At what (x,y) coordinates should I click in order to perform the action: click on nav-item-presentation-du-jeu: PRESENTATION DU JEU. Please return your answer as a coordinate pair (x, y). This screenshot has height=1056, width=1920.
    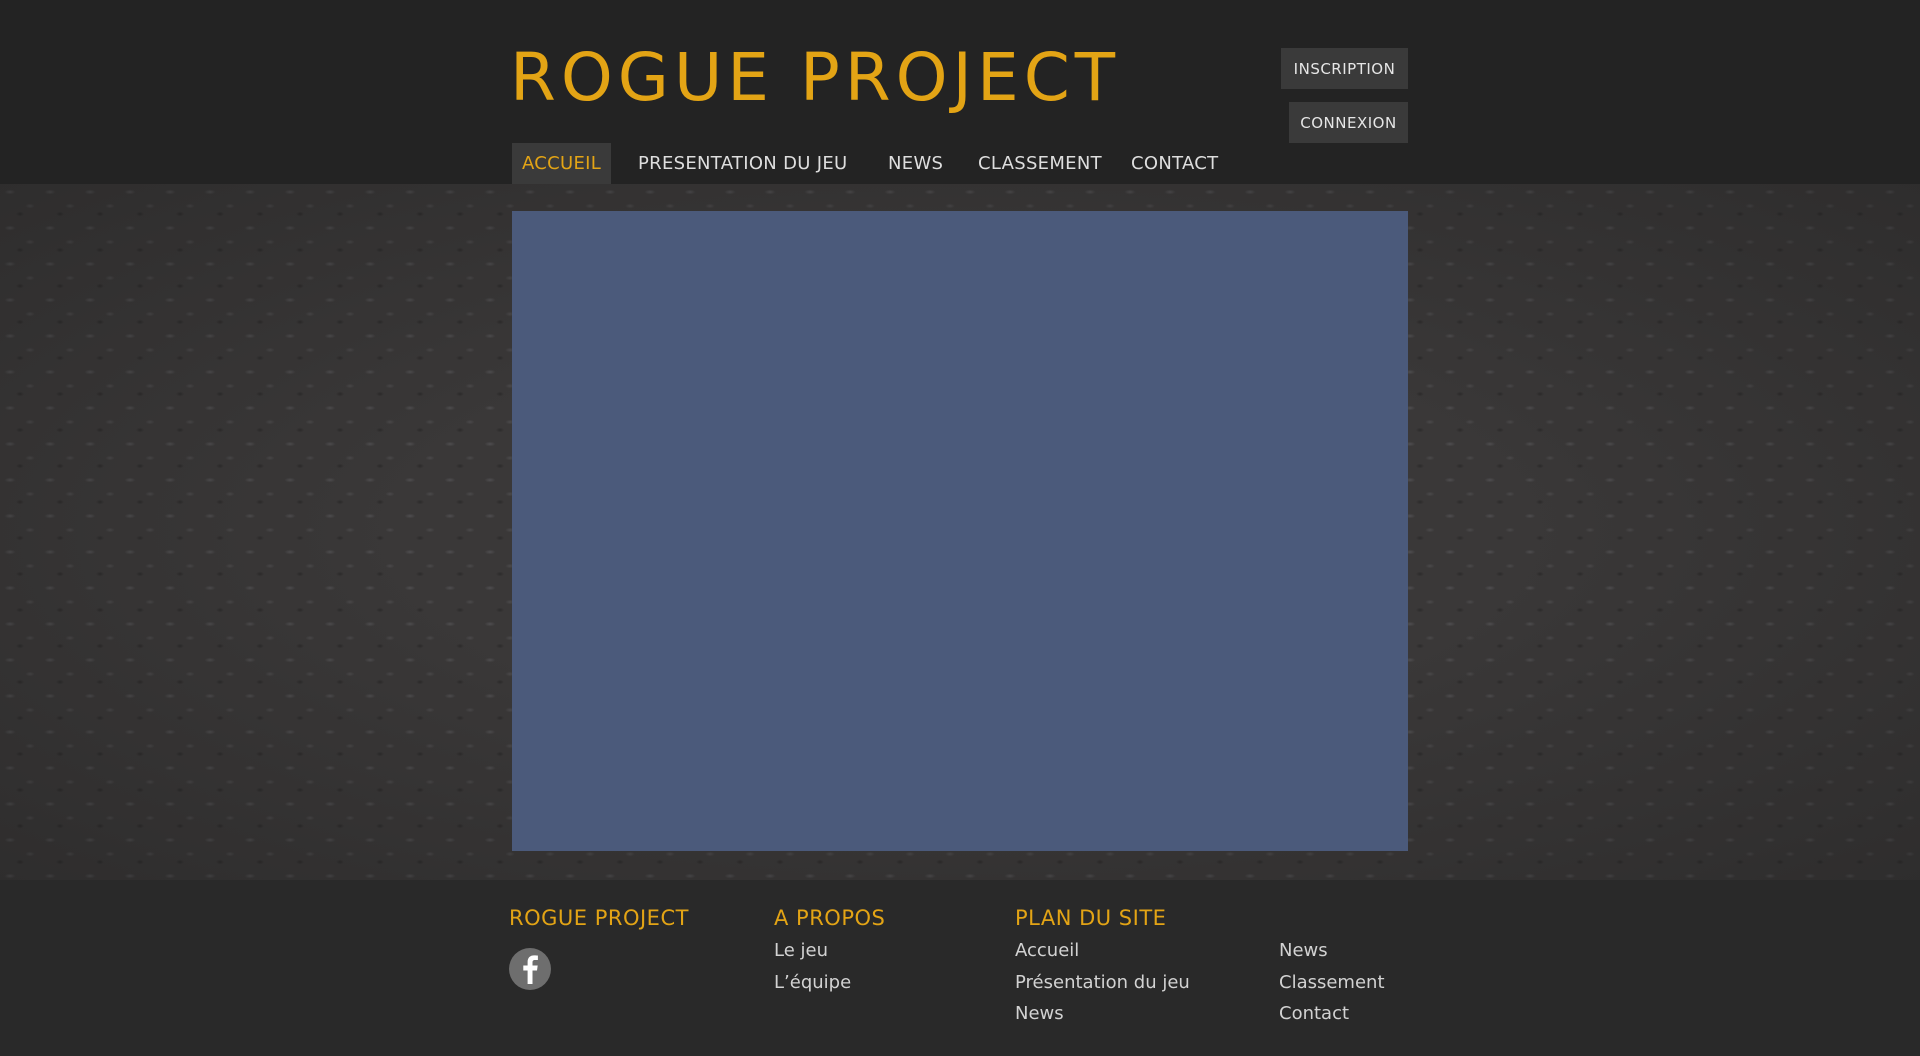
    Looking at the image, I should click on (742, 163).